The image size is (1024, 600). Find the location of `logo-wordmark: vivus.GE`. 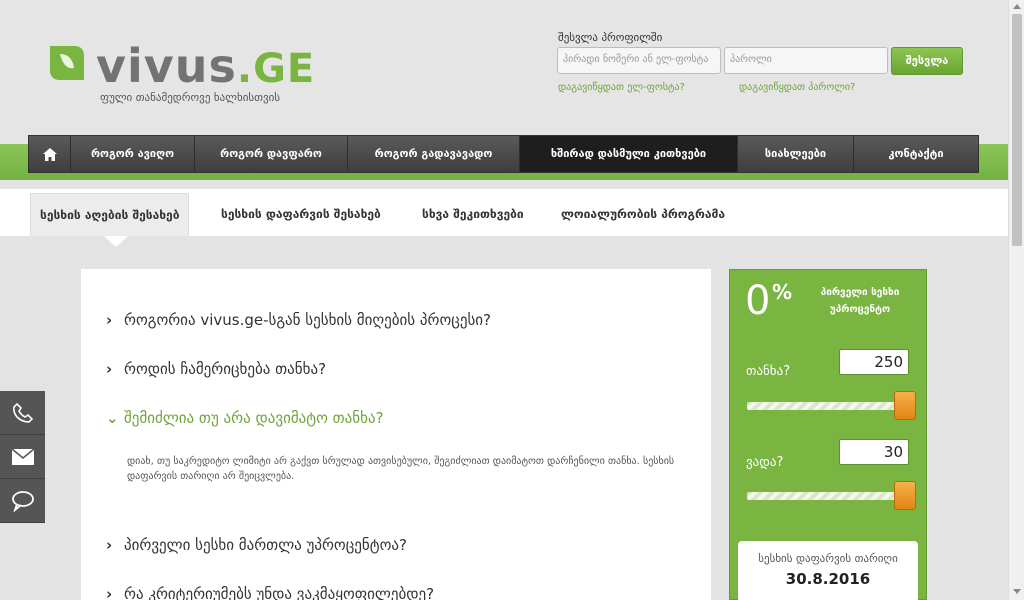

logo-wordmark: vivus.GE is located at coordinates (205, 67).